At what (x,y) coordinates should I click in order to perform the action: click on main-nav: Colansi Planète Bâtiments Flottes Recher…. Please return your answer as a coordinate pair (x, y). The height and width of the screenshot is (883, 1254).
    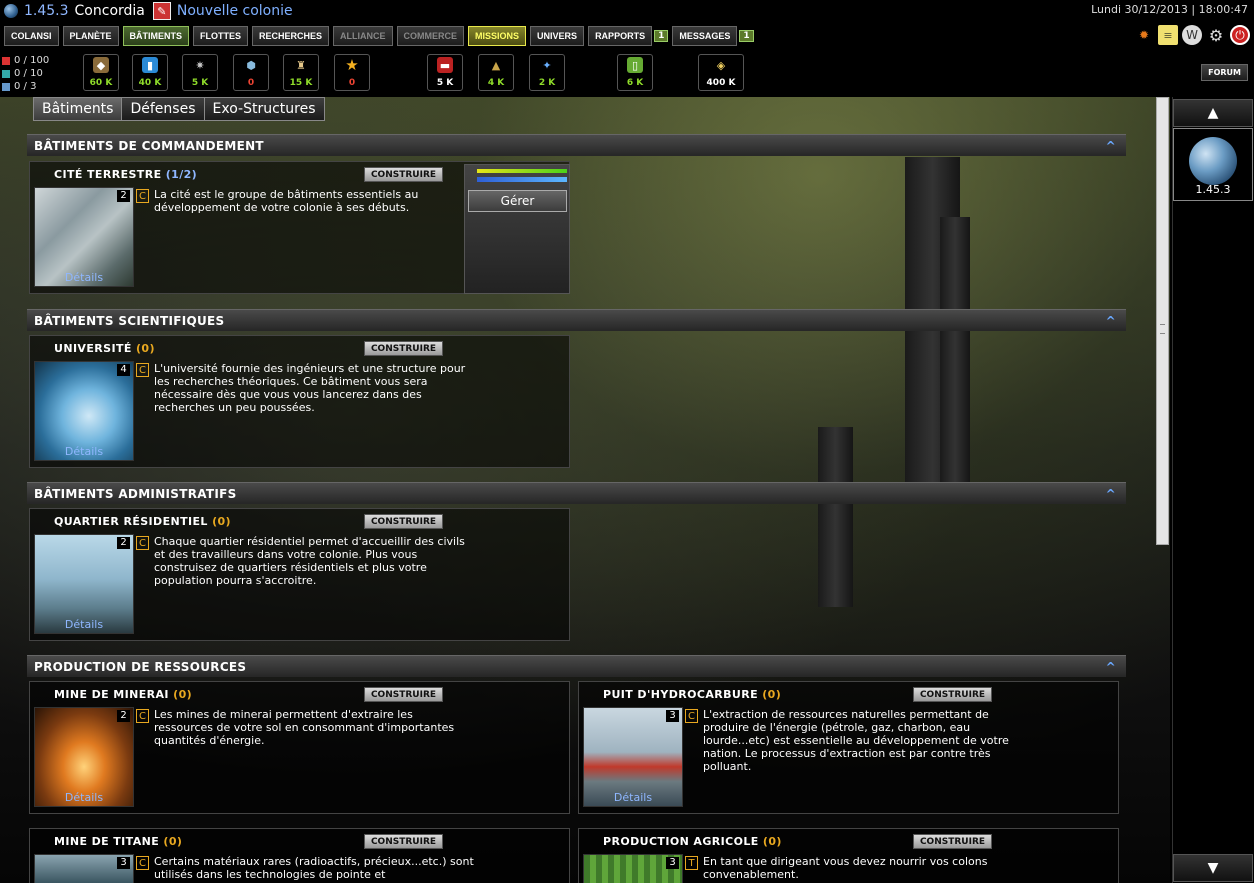
    Looking at the image, I should click on (627, 36).